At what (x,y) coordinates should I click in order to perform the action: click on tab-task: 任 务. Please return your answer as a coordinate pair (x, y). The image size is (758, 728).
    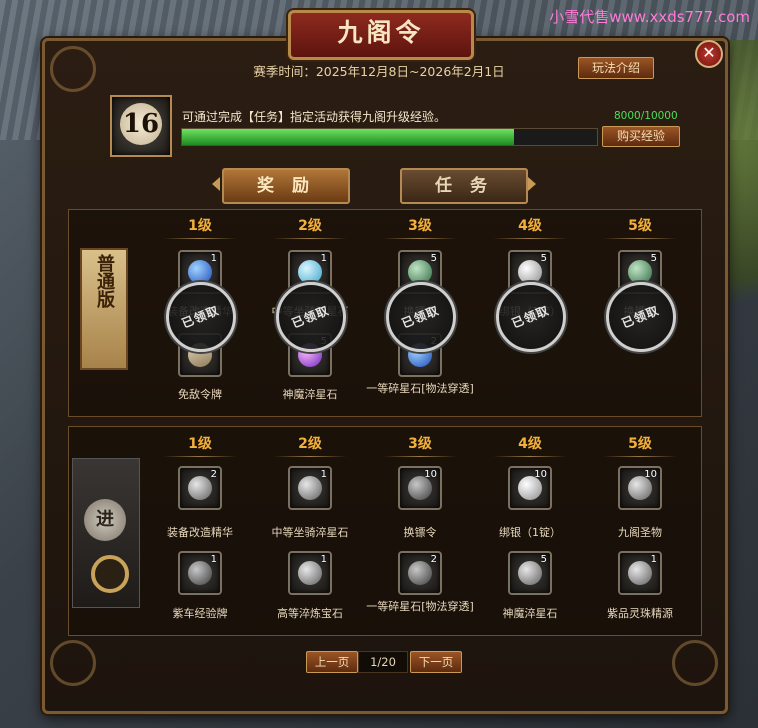
    Looking at the image, I should click on (464, 186).